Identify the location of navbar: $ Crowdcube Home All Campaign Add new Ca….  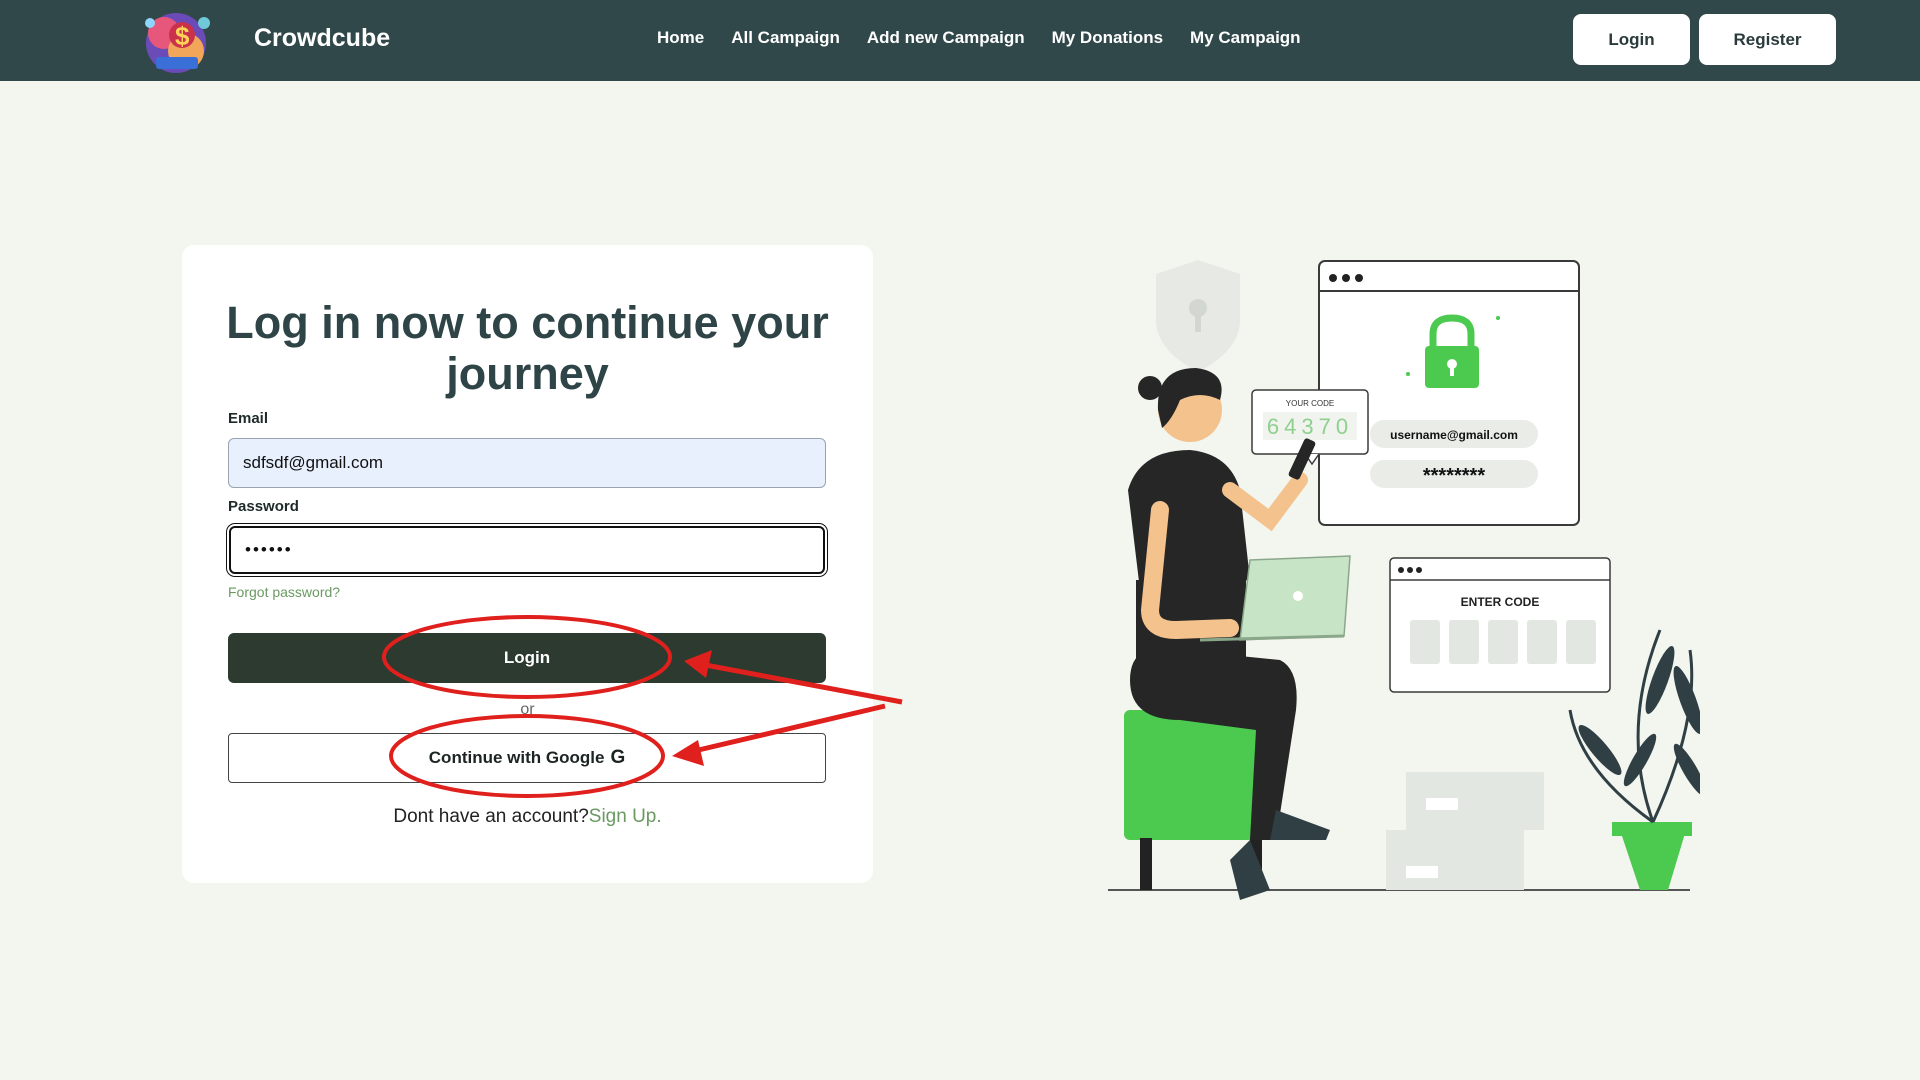
(960, 40).